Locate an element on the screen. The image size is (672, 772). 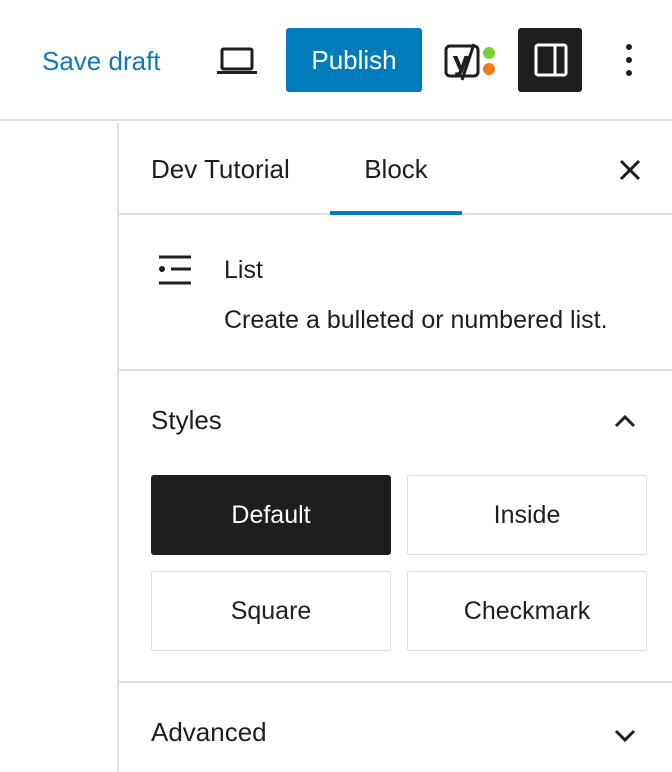
yoast-seo-button: y is located at coordinates (471, 62).